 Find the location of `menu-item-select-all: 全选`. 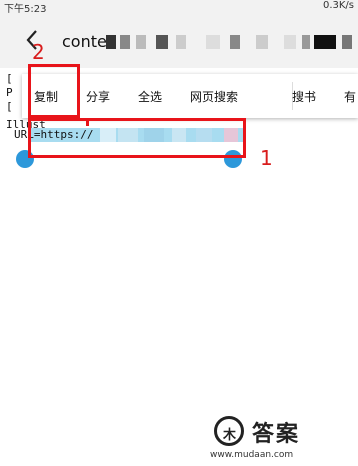

menu-item-select-all: 全选 is located at coordinates (150, 96).